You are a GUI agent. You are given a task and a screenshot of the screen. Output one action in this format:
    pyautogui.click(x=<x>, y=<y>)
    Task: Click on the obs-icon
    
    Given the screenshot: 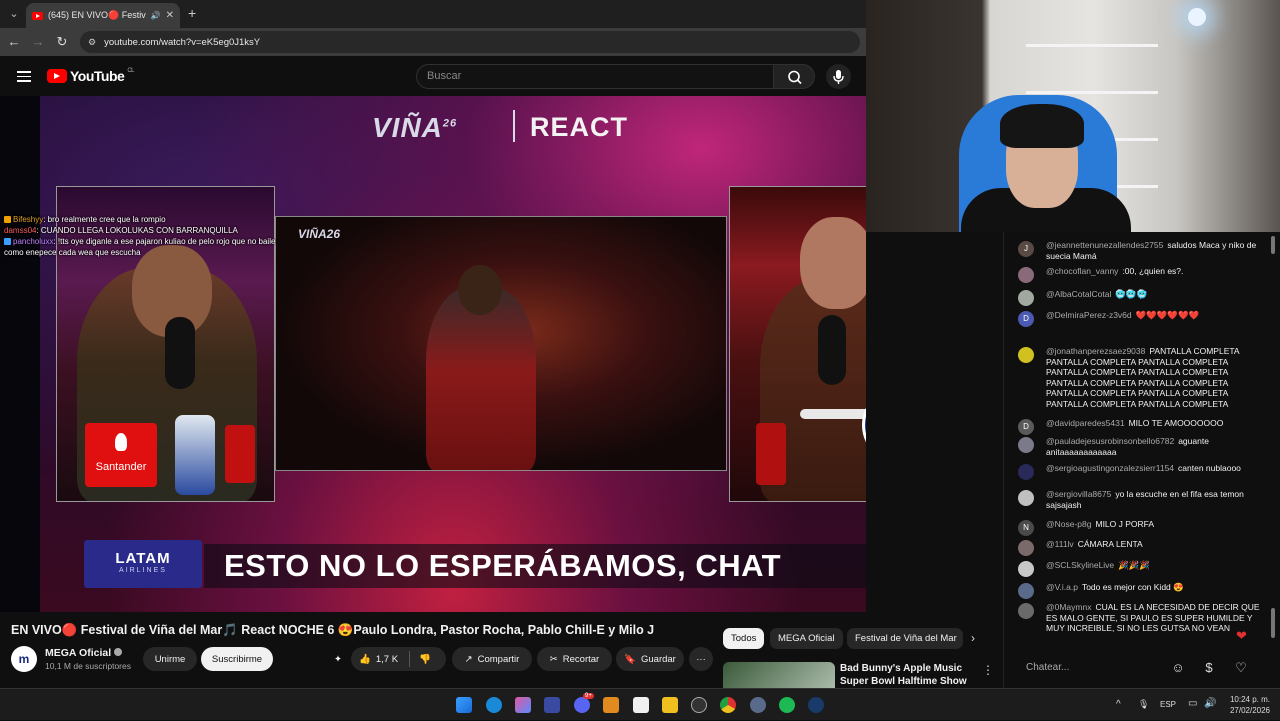 What is the action you would take?
    pyautogui.click(x=699, y=705)
    